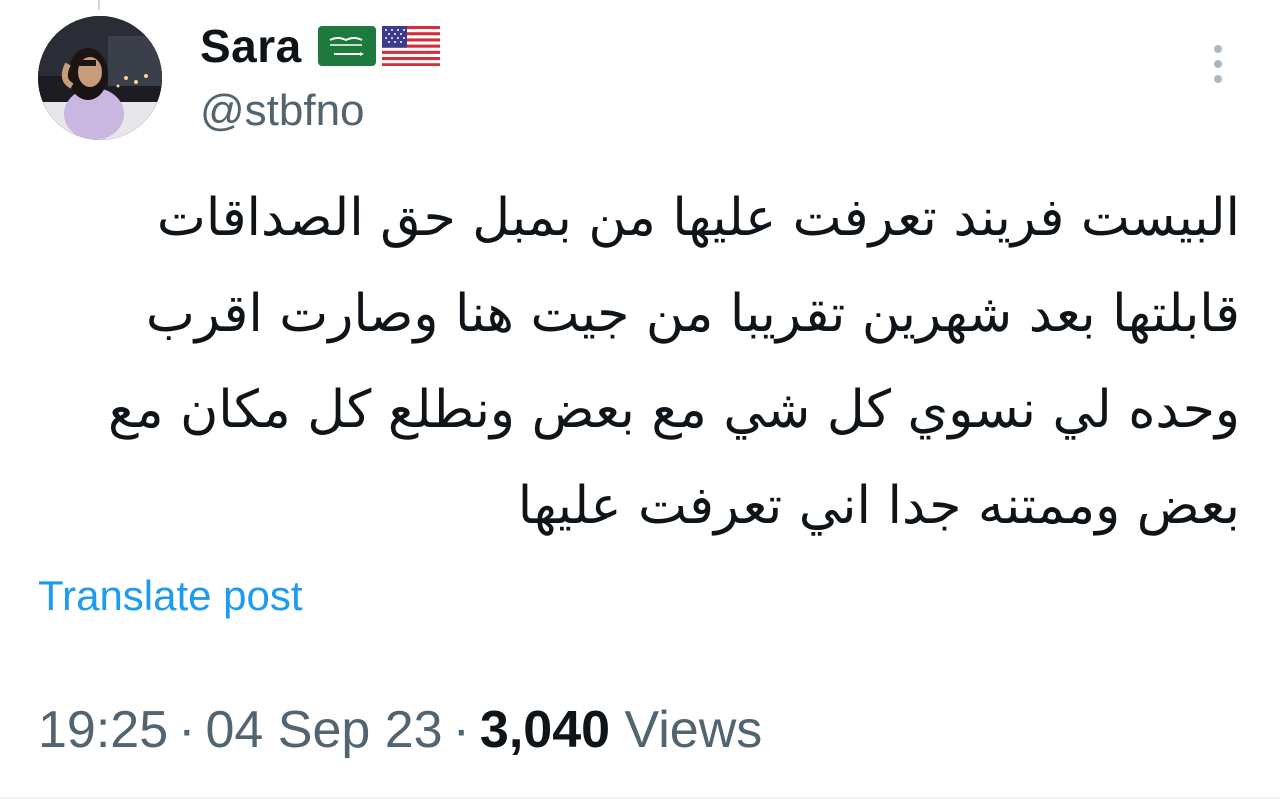  I want to click on tweet-meta: 19:25 · 04 Sep 23 · 3,040 Views, so click(400, 730).